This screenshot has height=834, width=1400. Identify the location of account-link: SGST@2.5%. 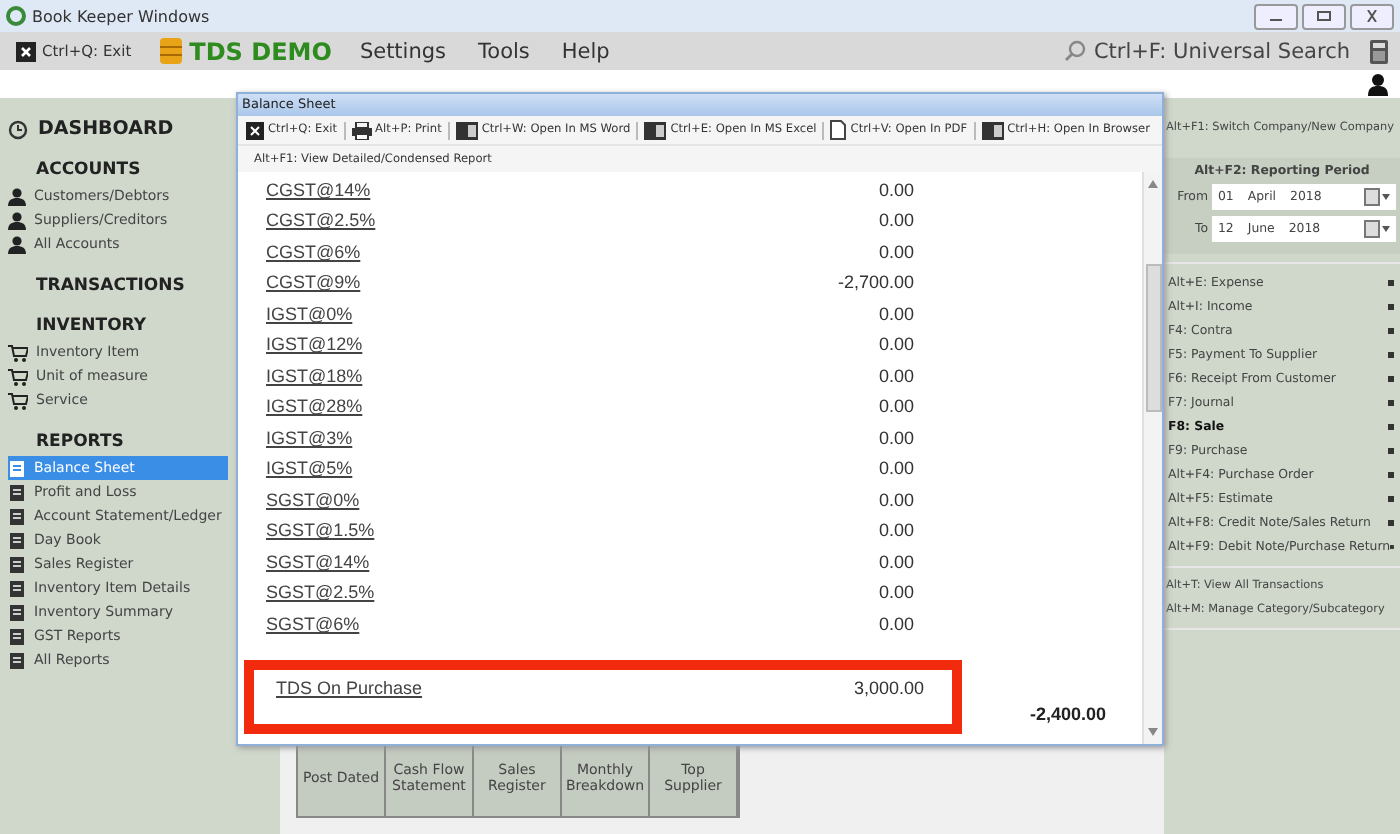
(320, 592).